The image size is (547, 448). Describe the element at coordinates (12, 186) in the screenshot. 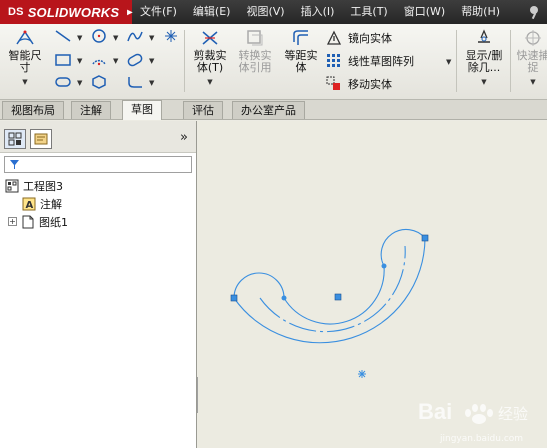

I see `drawing-icon` at that location.